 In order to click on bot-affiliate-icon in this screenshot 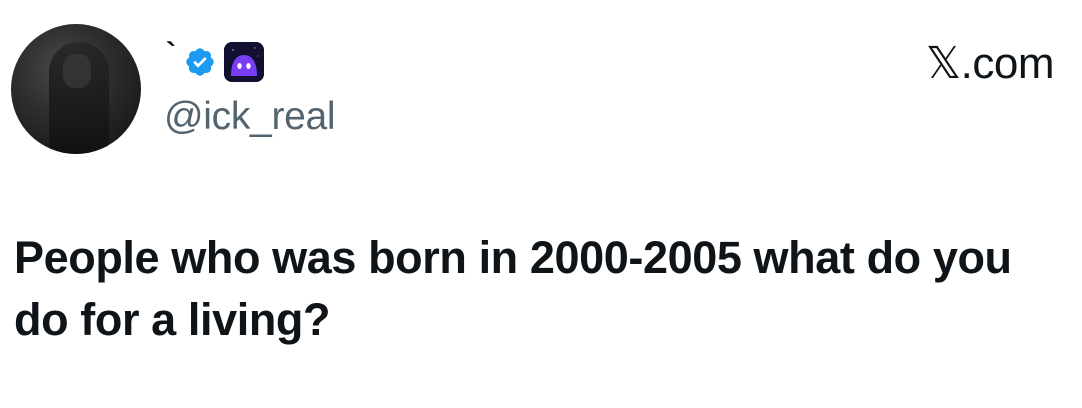, I will do `click(244, 62)`.